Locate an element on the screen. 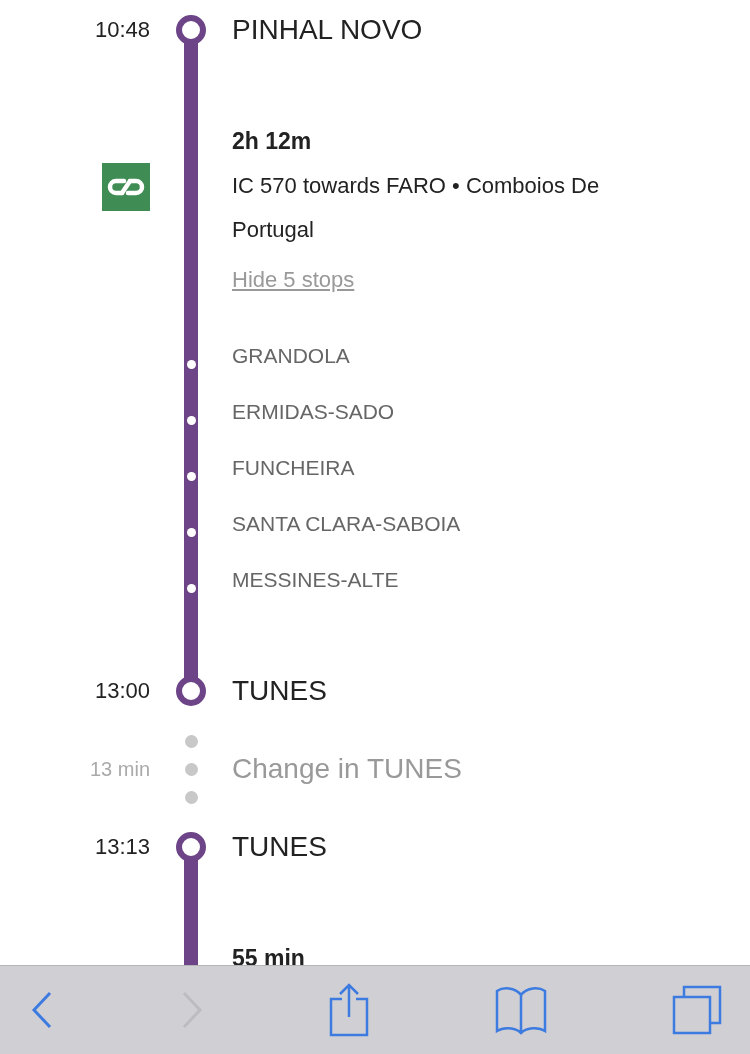  intermediate-stop: FUNCHEIRA is located at coordinates (293, 468).